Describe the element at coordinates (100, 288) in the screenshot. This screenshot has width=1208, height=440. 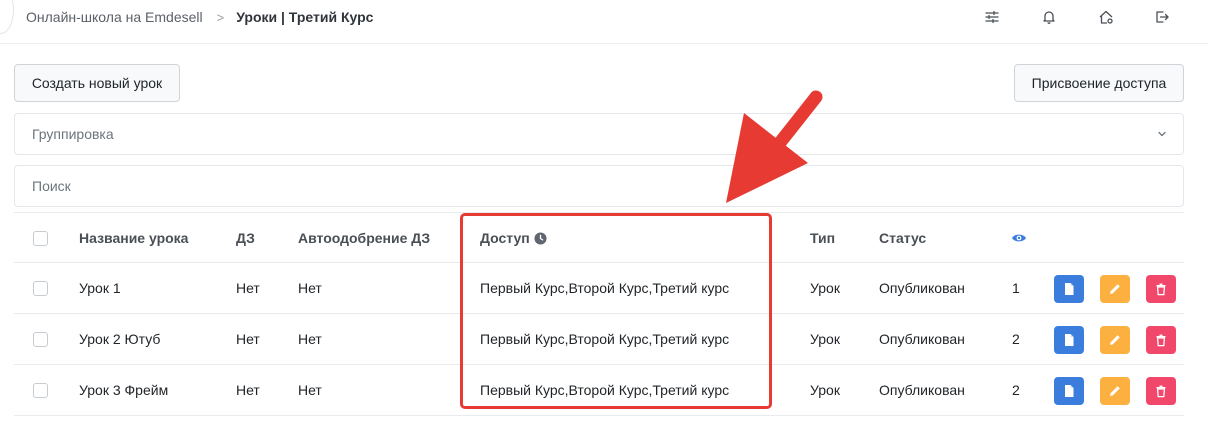
I see `lesson-name: Урок 1` at that location.